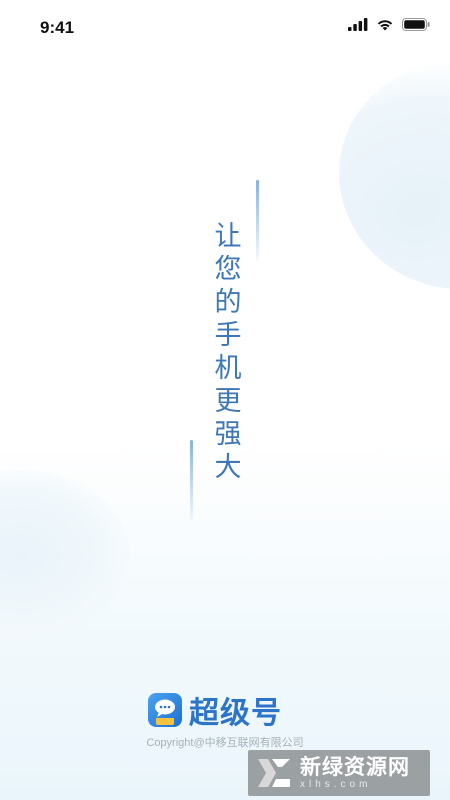 This screenshot has width=450, height=800. I want to click on slogan-char: 让, so click(228, 236).